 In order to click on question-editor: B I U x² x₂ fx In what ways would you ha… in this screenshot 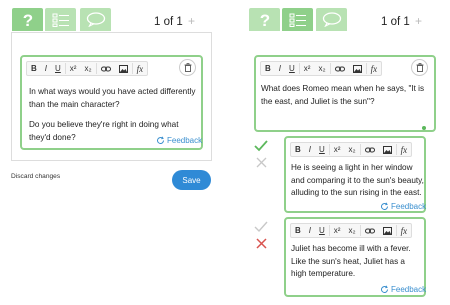, I will do `click(111, 102)`.